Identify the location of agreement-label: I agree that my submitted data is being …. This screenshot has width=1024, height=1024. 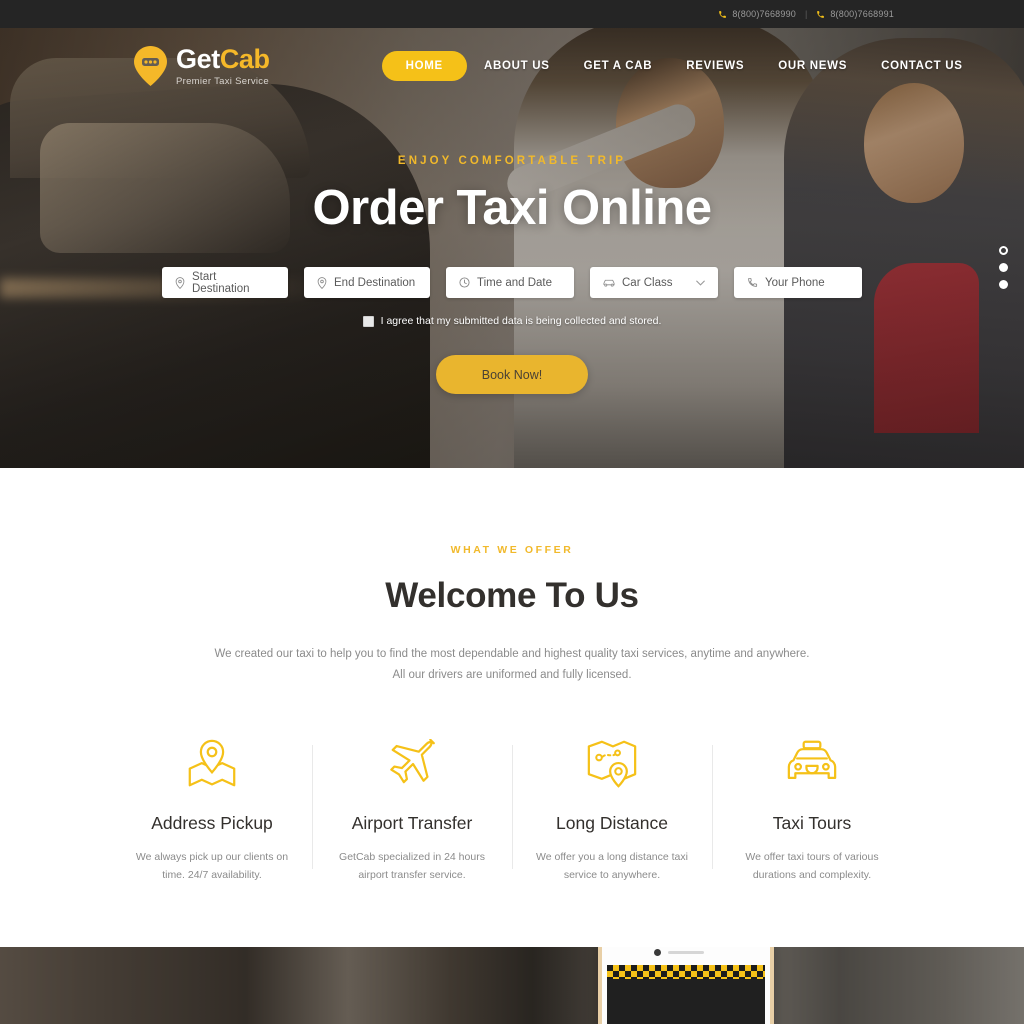
(521, 321).